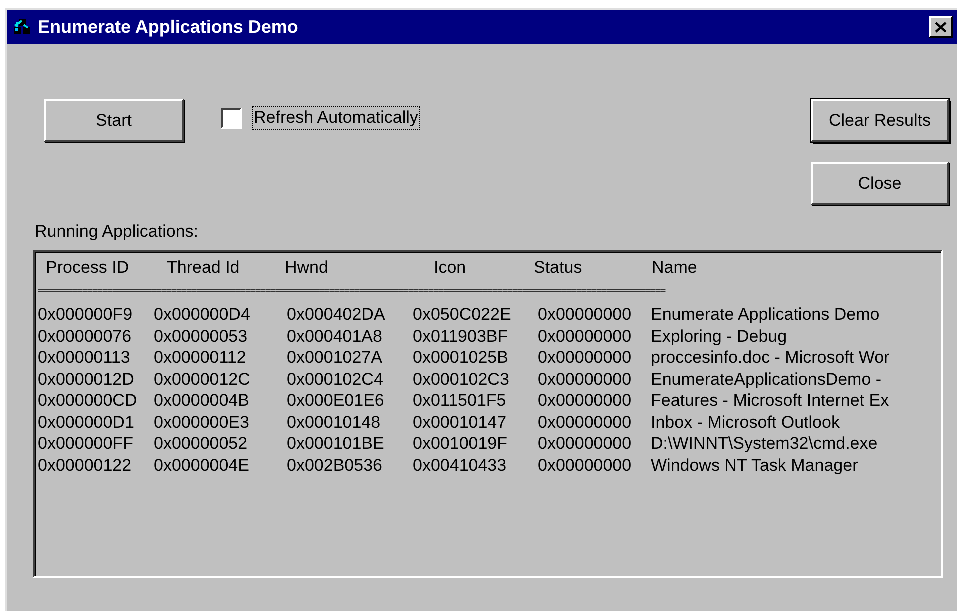 Image resolution: width=957 pixels, height=611 pixels. Describe the element at coordinates (85, 336) in the screenshot. I see `list-cell-text: 0x00000076` at that location.